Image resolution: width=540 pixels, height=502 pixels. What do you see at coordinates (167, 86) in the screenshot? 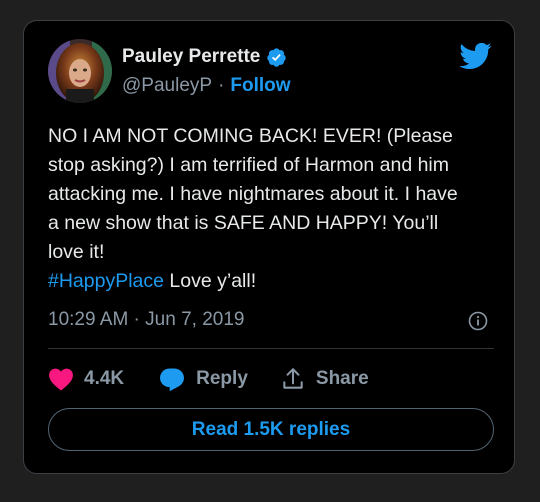
I see `author-handle: @PauleyP` at bounding box center [167, 86].